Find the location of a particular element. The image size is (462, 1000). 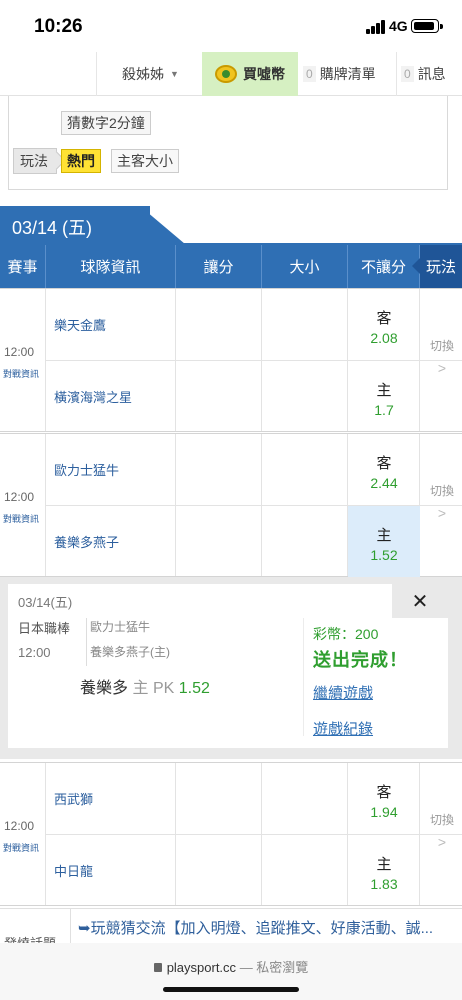

away-team: 樂天金鷹 is located at coordinates (80, 324).